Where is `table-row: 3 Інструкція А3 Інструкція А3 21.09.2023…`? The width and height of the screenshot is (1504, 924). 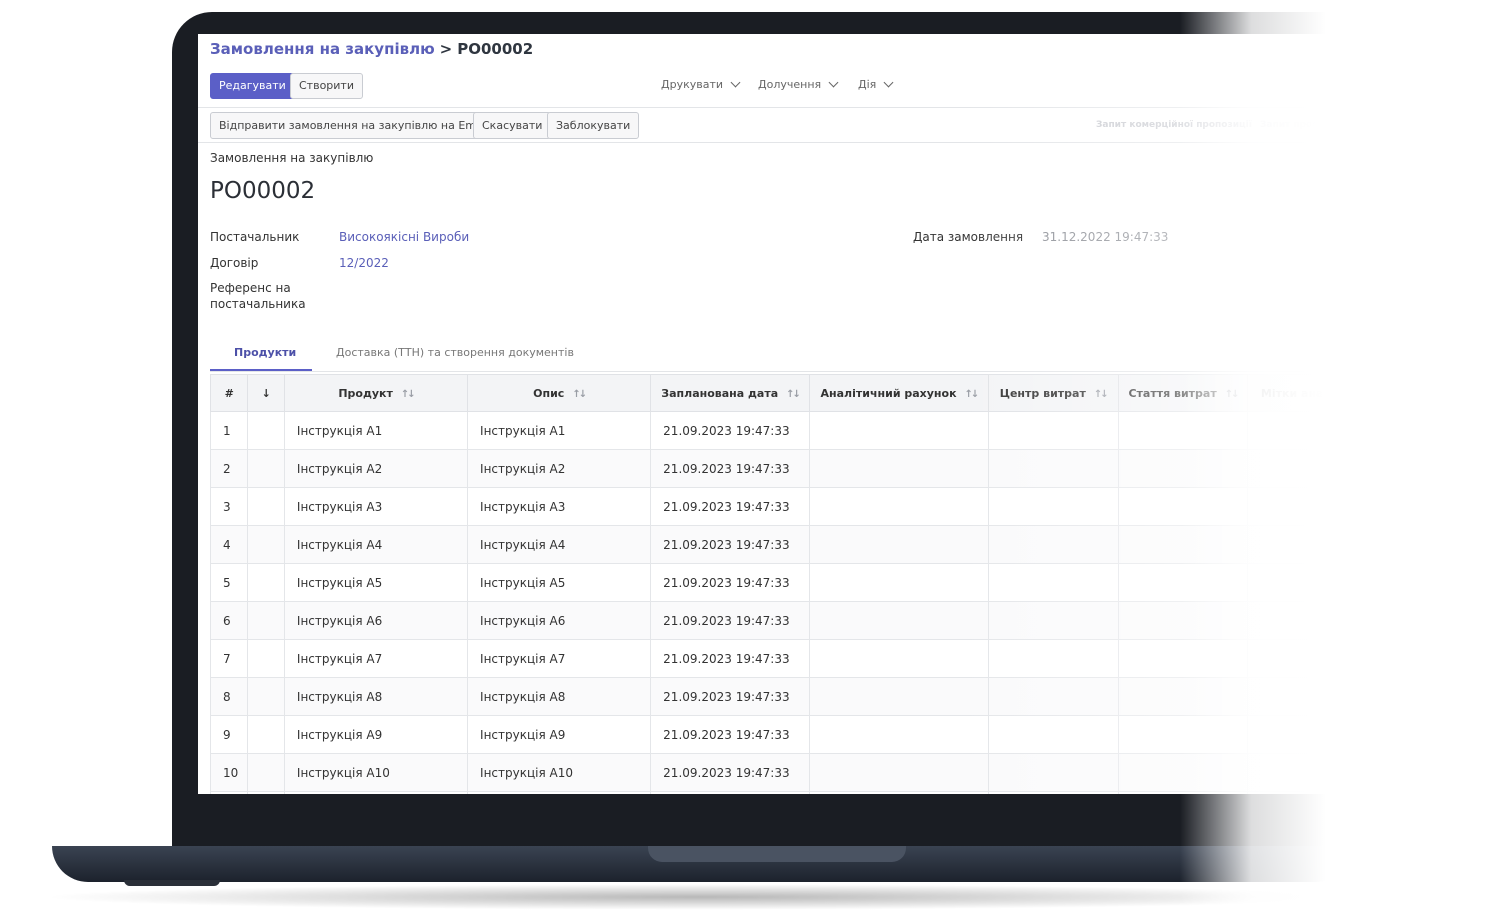
table-row: 3 Інструкція А3 Інструкція А3 21.09.2023… is located at coordinates (793, 506).